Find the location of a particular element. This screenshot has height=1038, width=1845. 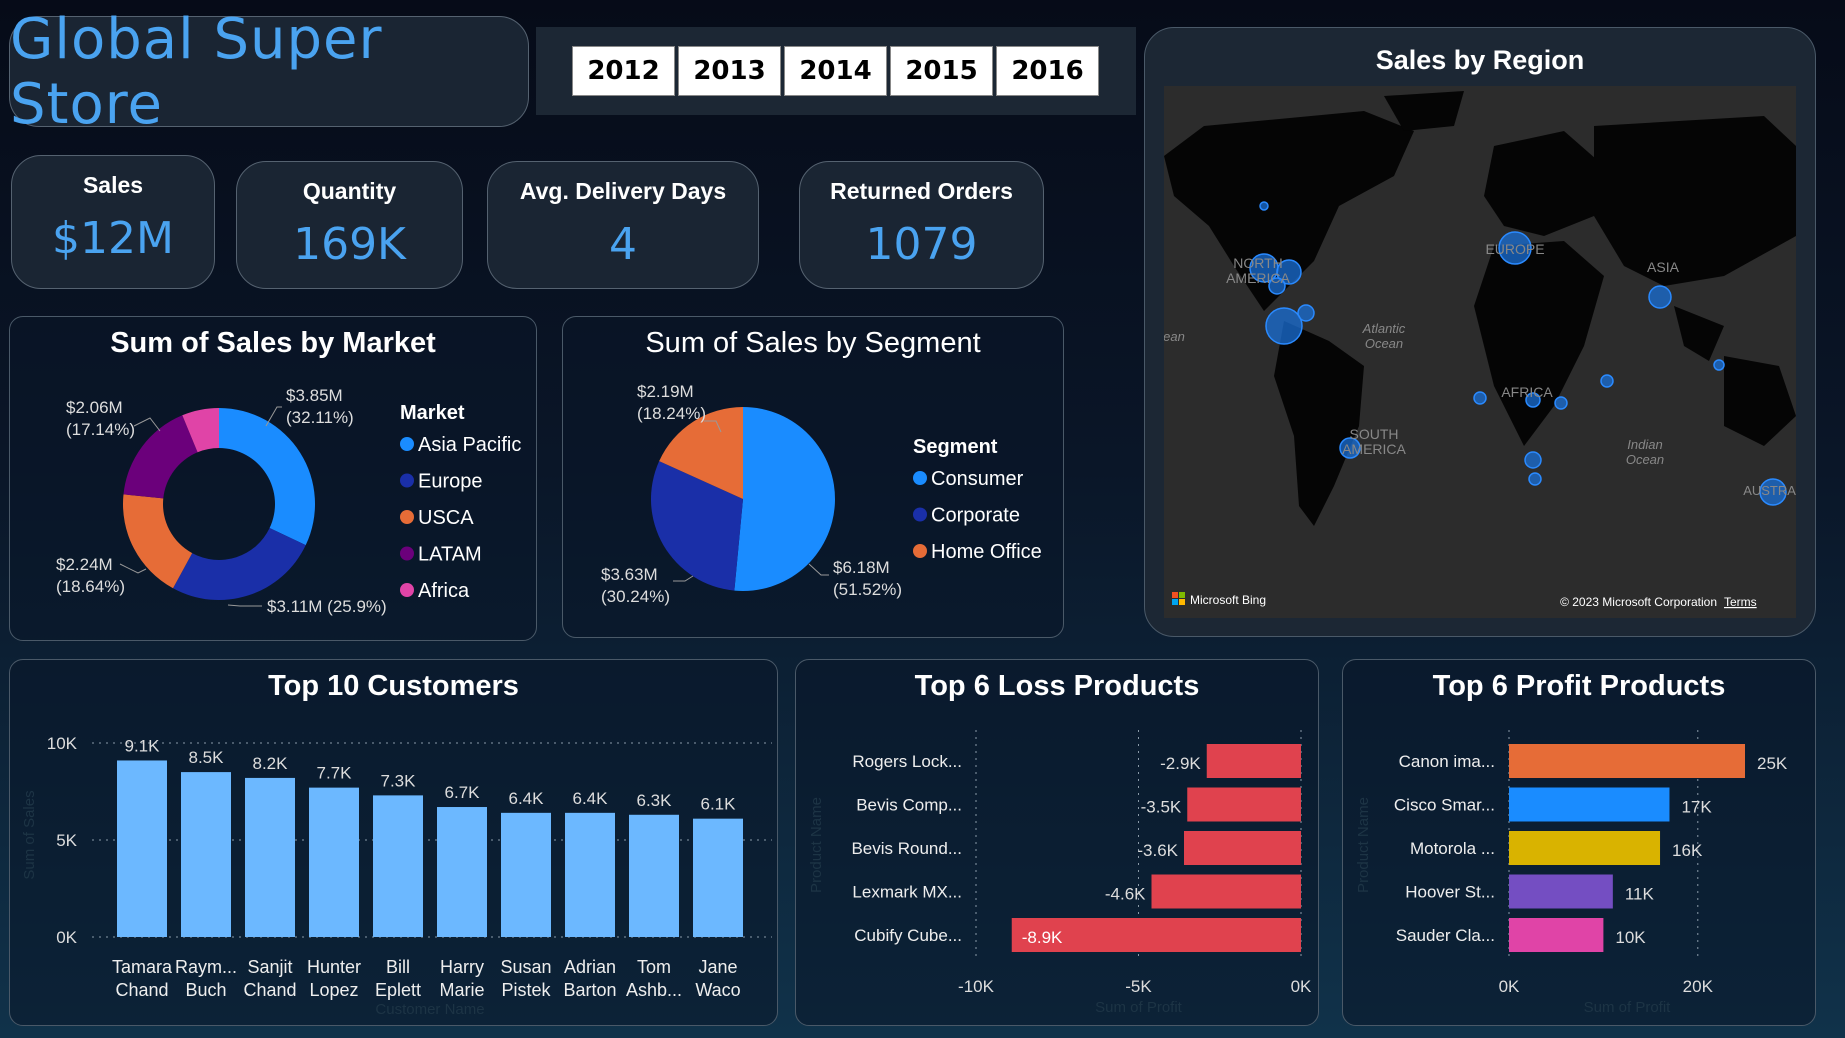

kpi-value: 169K is located at coordinates (349, 244).